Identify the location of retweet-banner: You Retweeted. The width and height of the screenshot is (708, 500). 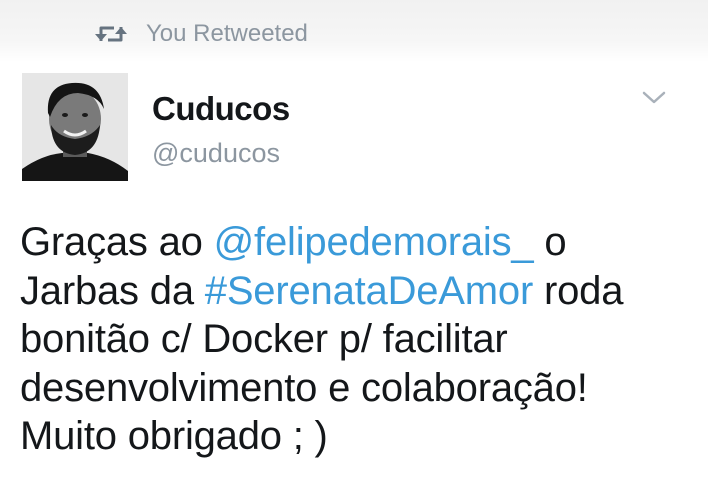
(201, 34).